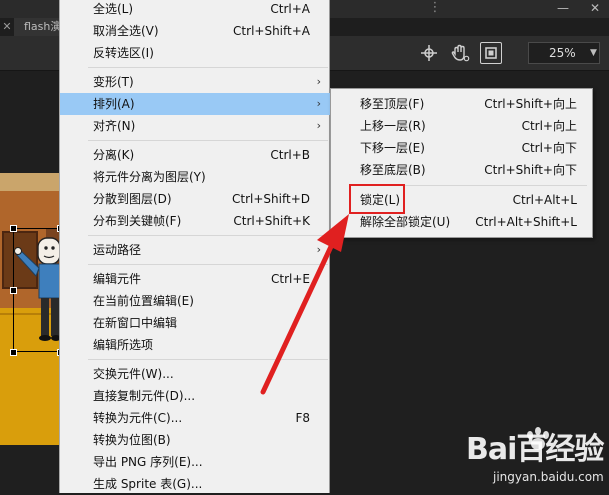 The height and width of the screenshot is (495, 609). What do you see at coordinates (460, 53) in the screenshot?
I see `hand-icon` at bounding box center [460, 53].